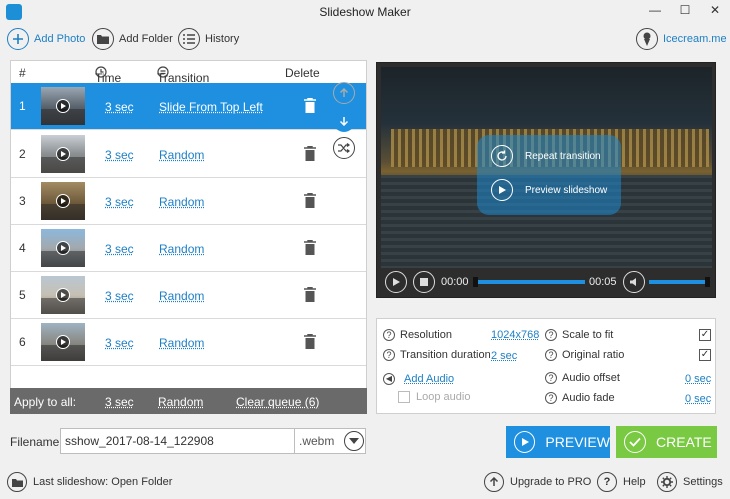 This screenshot has height=499, width=730. What do you see at coordinates (515, 335) in the screenshot?
I see `resolution-value: 1024x768` at bounding box center [515, 335].